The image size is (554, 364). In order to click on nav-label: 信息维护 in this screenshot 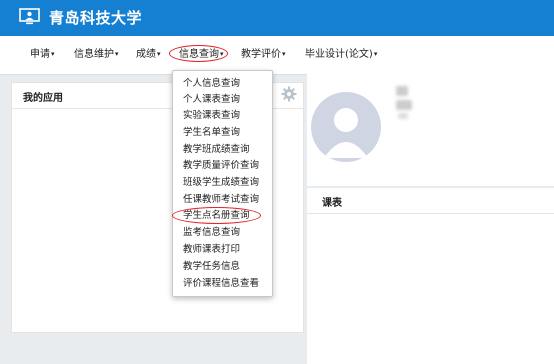, I will do `click(94, 54)`.